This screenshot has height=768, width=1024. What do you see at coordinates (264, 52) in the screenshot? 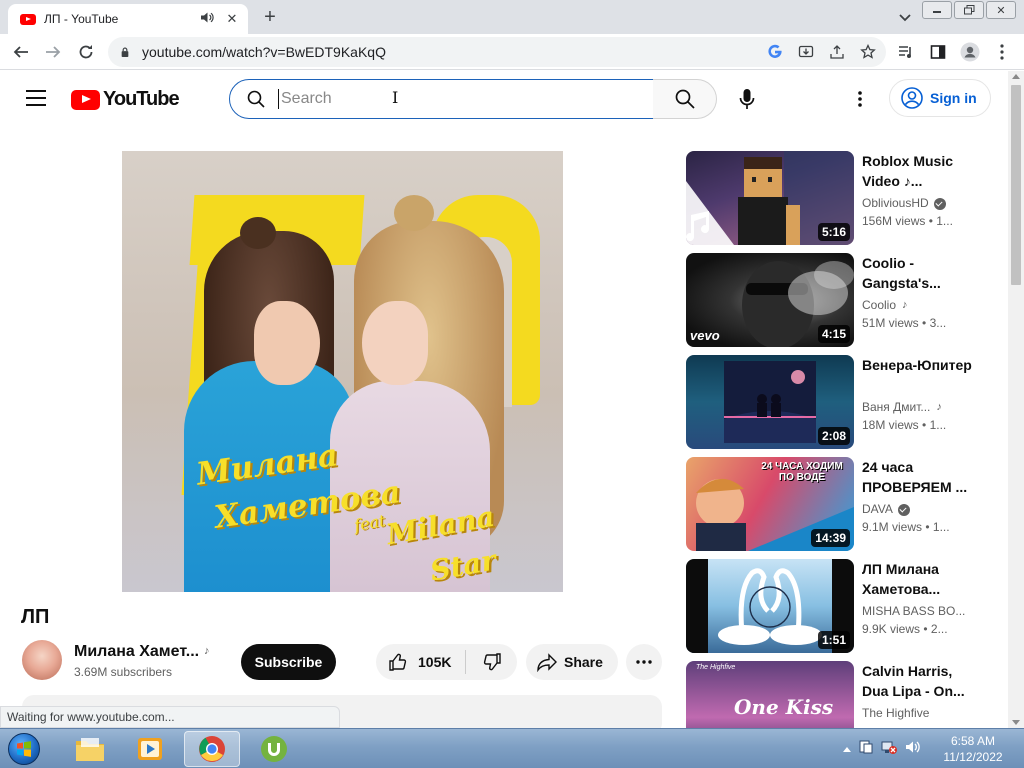
I see `url-text: youtube.com/watch?v=BwEDT9KaKqQ` at bounding box center [264, 52].